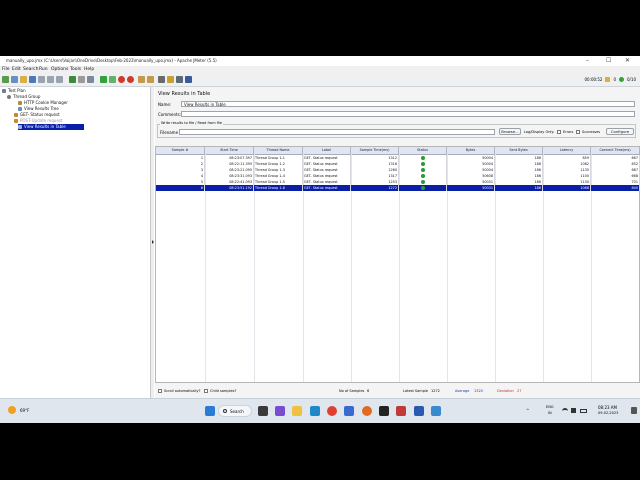 The width and height of the screenshot is (640, 480). What do you see at coordinates (5, 79) in the screenshot?
I see `new-icon` at bounding box center [5, 79].